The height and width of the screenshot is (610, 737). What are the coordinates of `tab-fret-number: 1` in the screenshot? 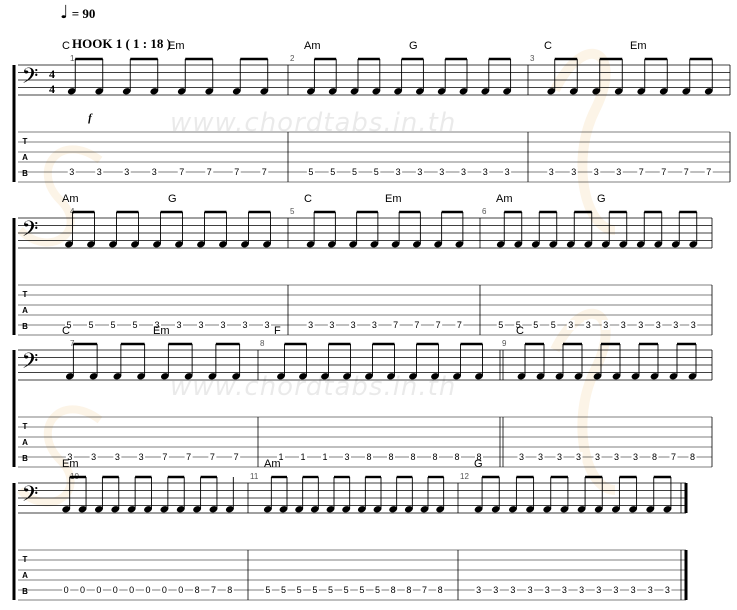 It's located at (324, 457).